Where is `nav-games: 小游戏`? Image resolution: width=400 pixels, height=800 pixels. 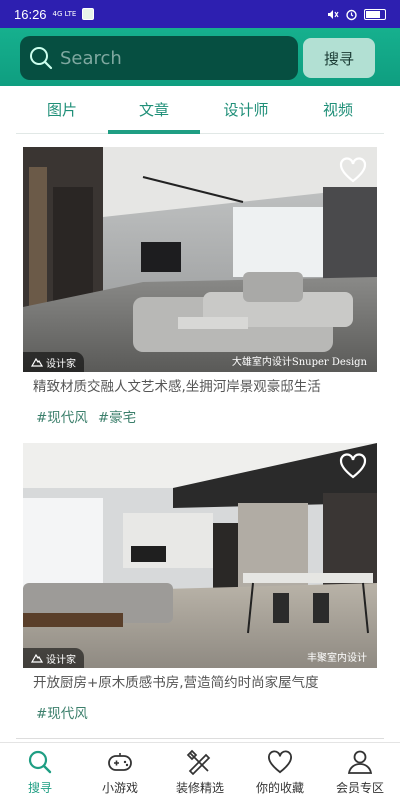
nav-games: 小游戏 is located at coordinates (120, 771).